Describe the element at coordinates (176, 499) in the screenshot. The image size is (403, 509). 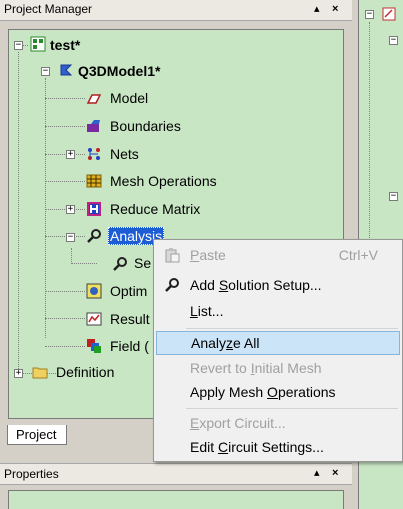
I see `properties-body` at that location.